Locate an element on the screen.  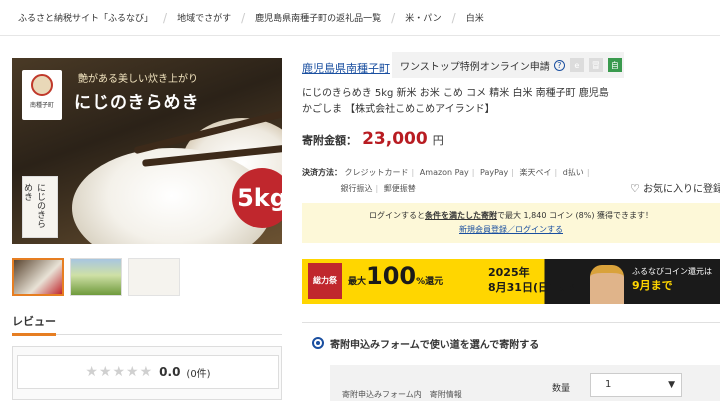
badge-self: 自 is located at coordinates (614, 65).